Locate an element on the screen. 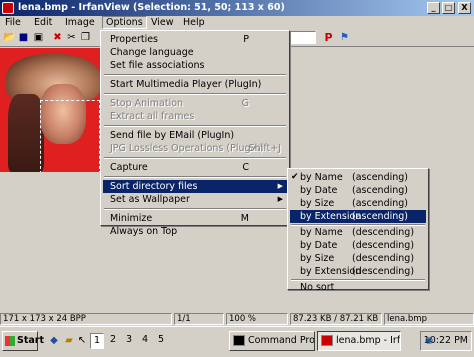 This screenshot has width=474, height=357. disk-icon: ▣ is located at coordinates (38, 37).